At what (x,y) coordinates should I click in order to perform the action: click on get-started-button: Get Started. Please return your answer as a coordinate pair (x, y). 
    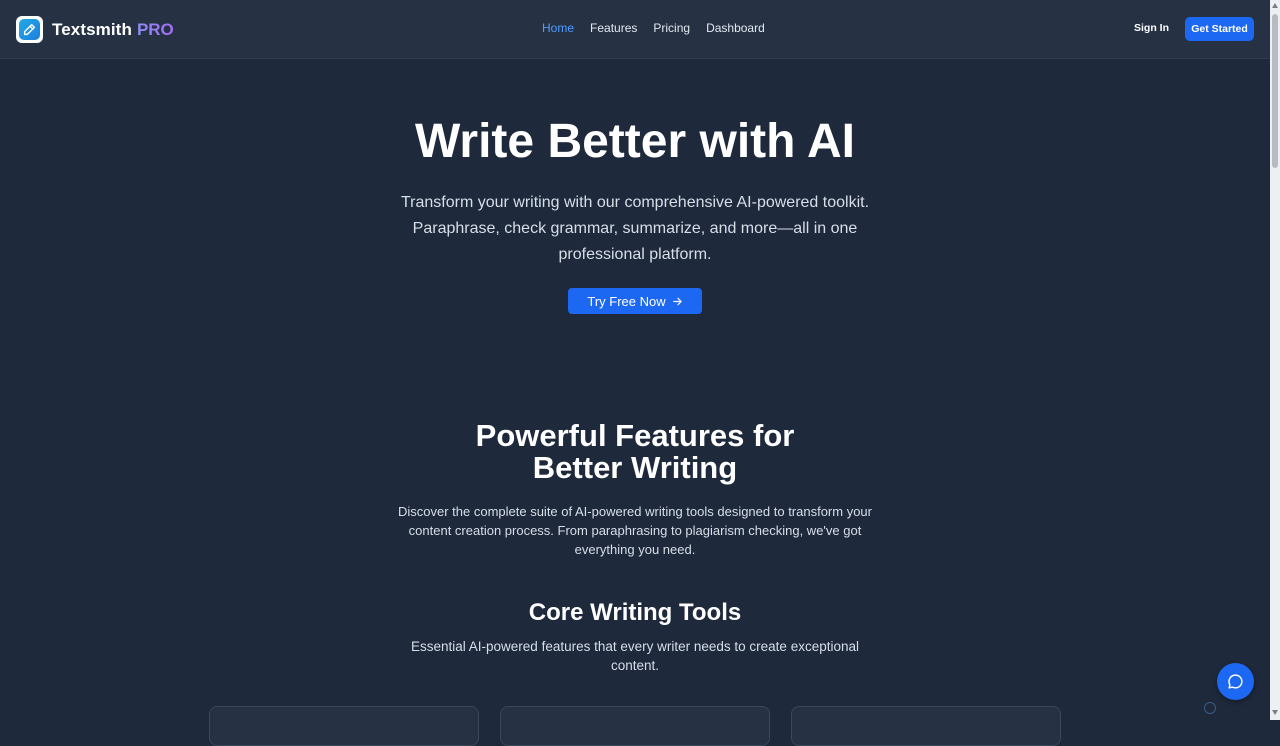
    Looking at the image, I should click on (1219, 29).